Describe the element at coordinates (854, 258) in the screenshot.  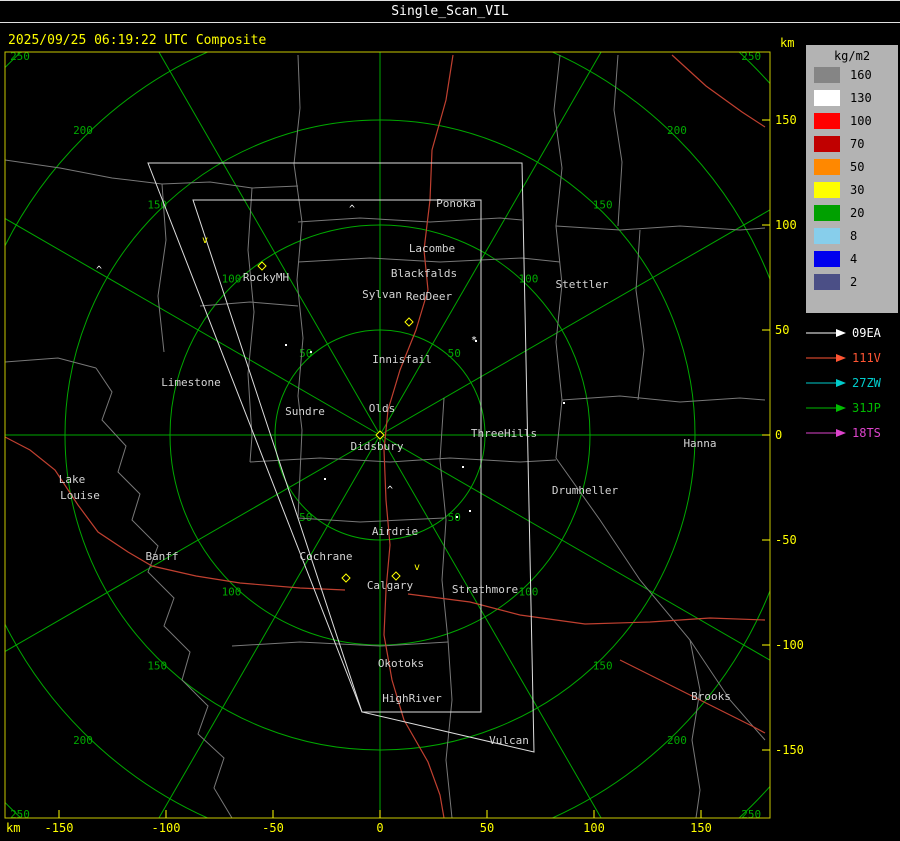
I see `scale-value-label: 4` at that location.